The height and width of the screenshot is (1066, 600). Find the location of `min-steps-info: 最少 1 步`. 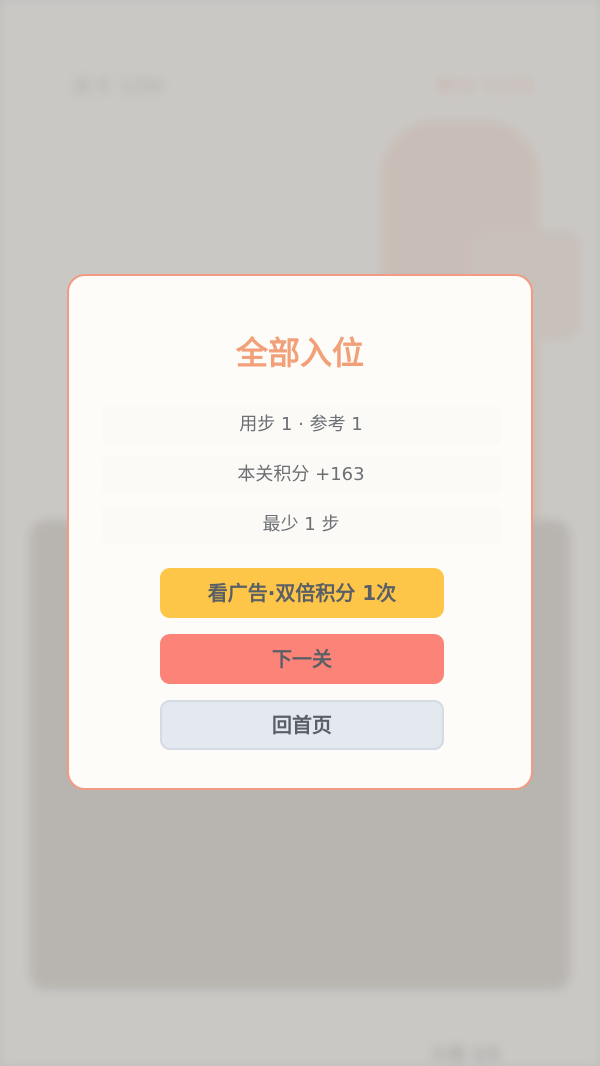

min-steps-info: 最少 1 步 is located at coordinates (301, 525).